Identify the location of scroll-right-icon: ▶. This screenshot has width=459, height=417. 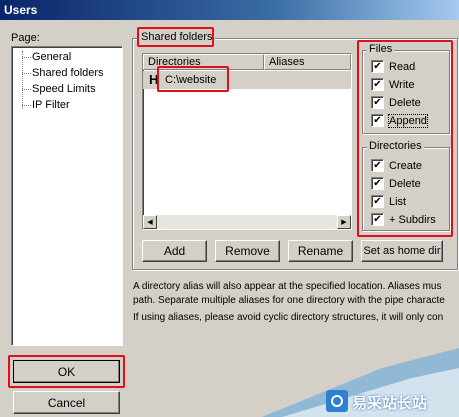
(344, 222).